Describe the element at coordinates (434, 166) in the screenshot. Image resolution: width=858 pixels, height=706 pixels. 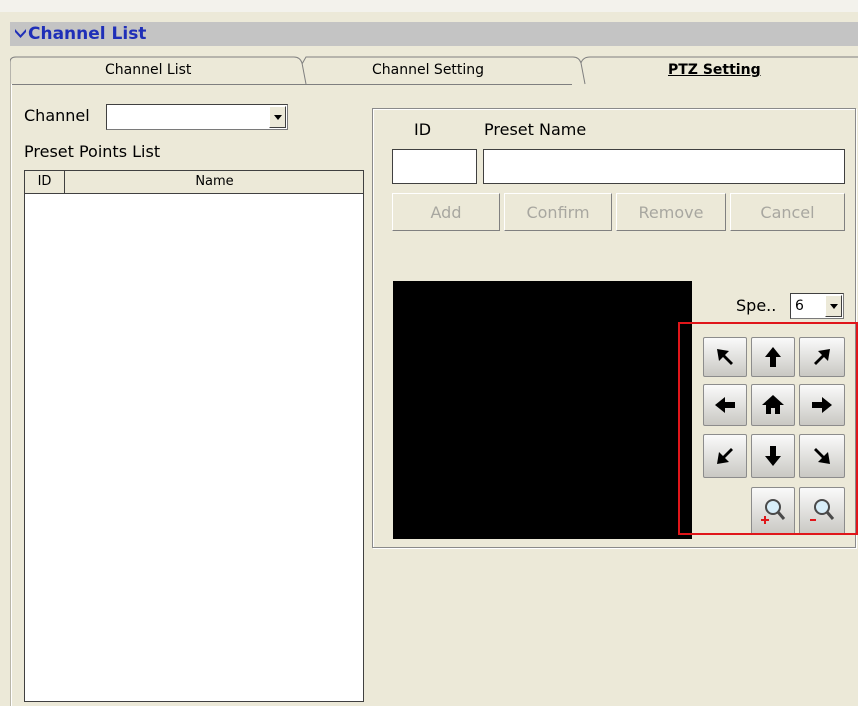
I see `preset-id-input` at that location.